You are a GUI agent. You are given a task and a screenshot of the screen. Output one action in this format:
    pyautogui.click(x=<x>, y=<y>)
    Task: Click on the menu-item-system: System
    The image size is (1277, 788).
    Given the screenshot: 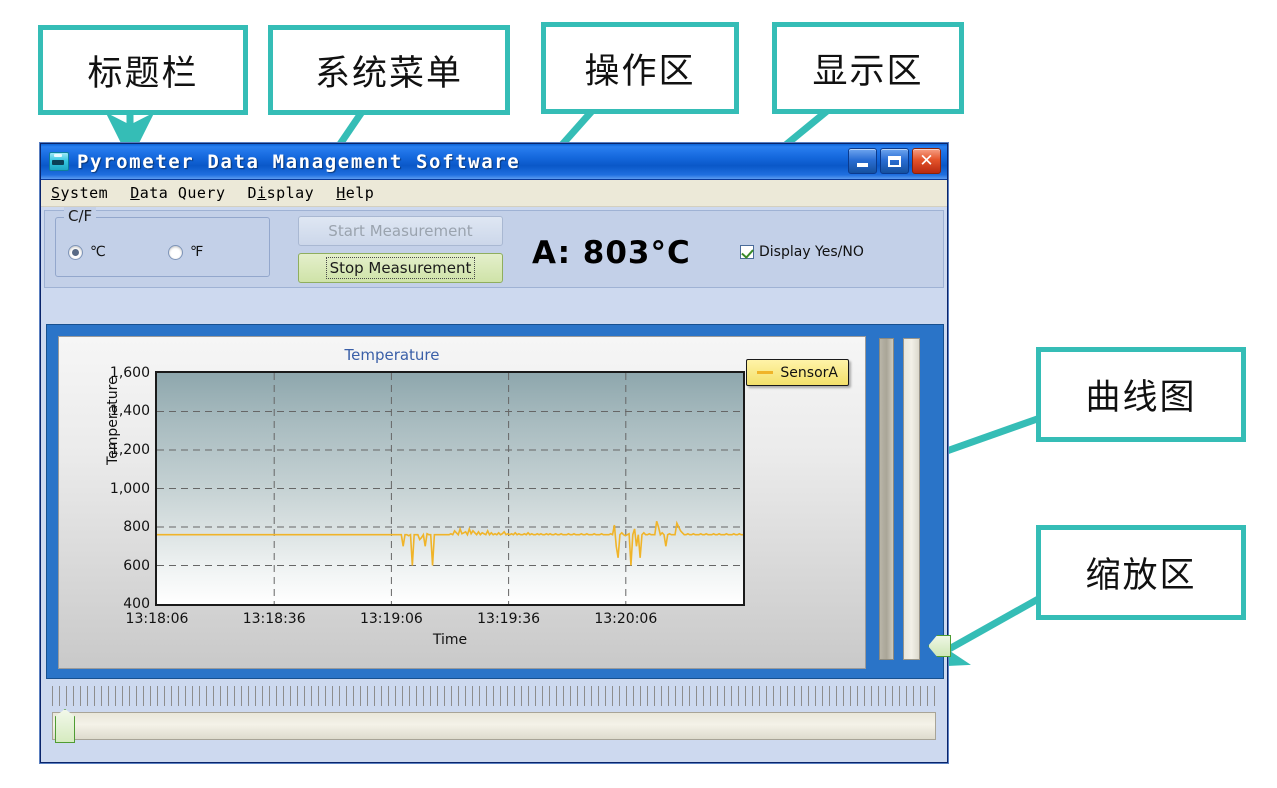 What is the action you would take?
    pyautogui.click(x=79, y=193)
    